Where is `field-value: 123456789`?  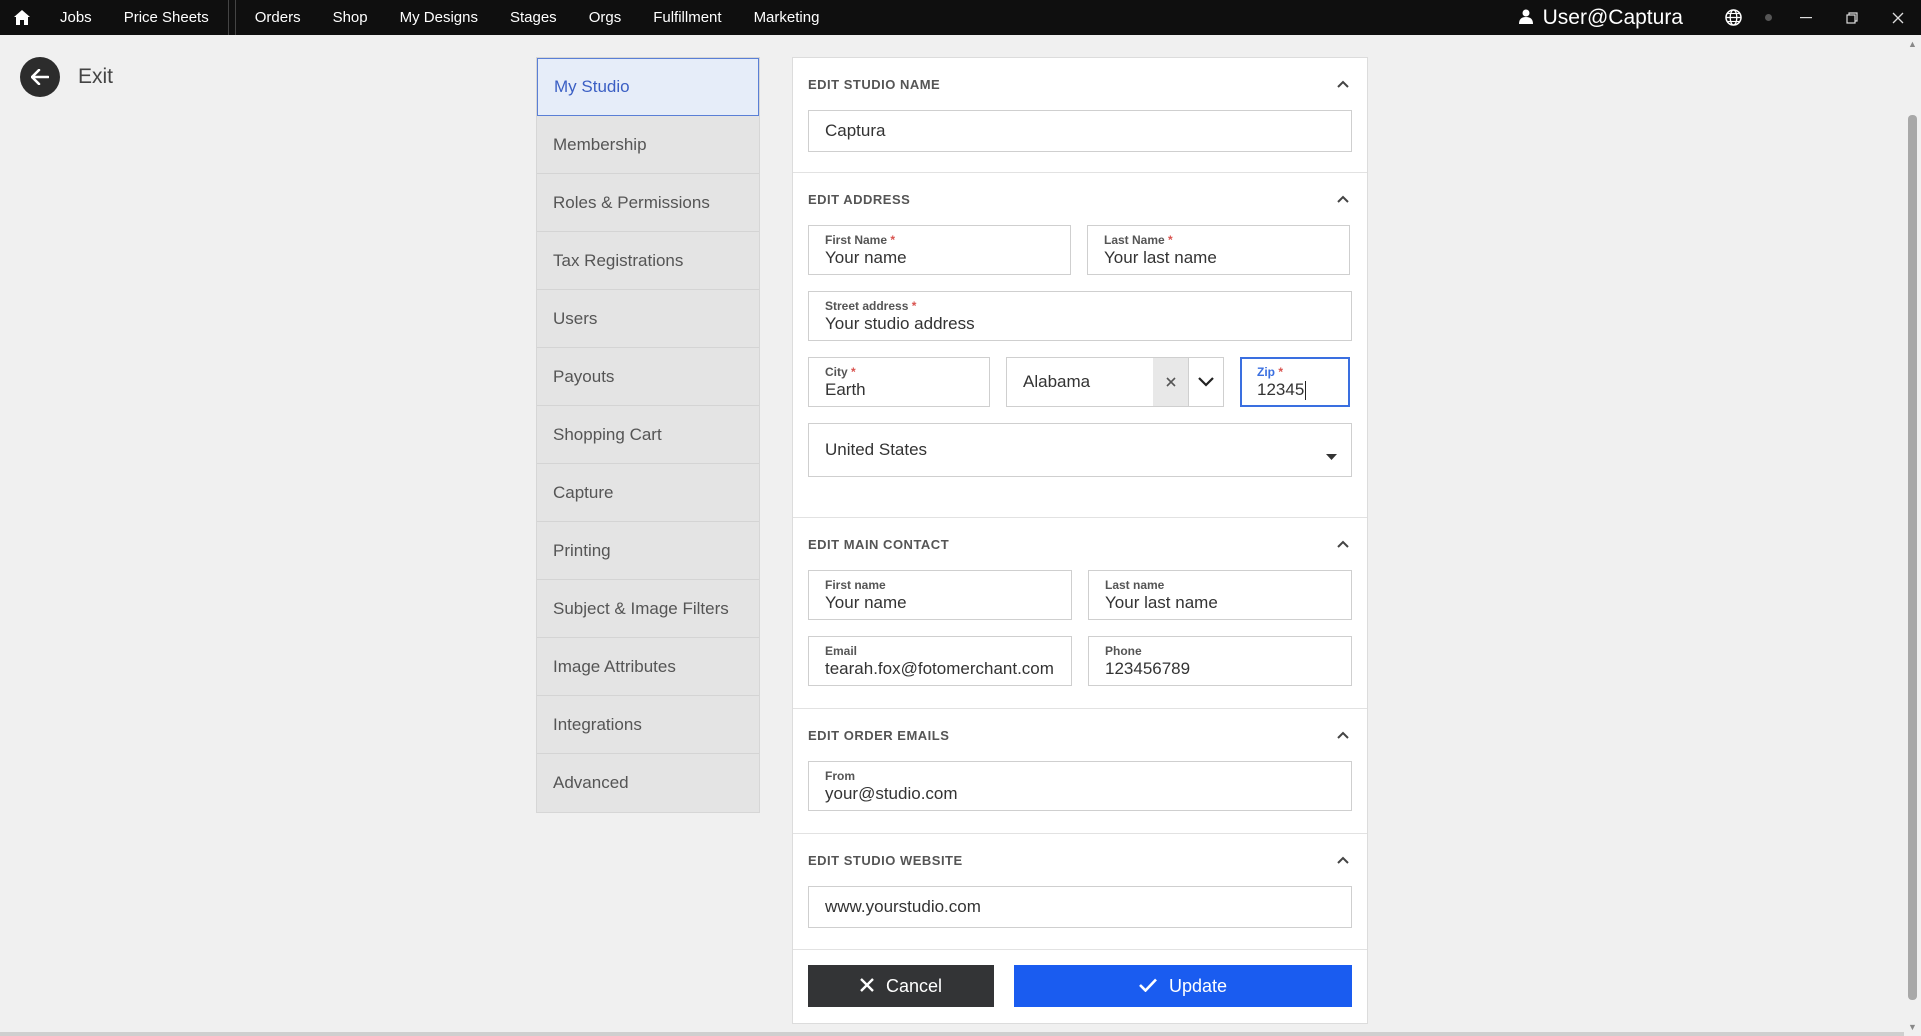 field-value: 123456789 is located at coordinates (1148, 668).